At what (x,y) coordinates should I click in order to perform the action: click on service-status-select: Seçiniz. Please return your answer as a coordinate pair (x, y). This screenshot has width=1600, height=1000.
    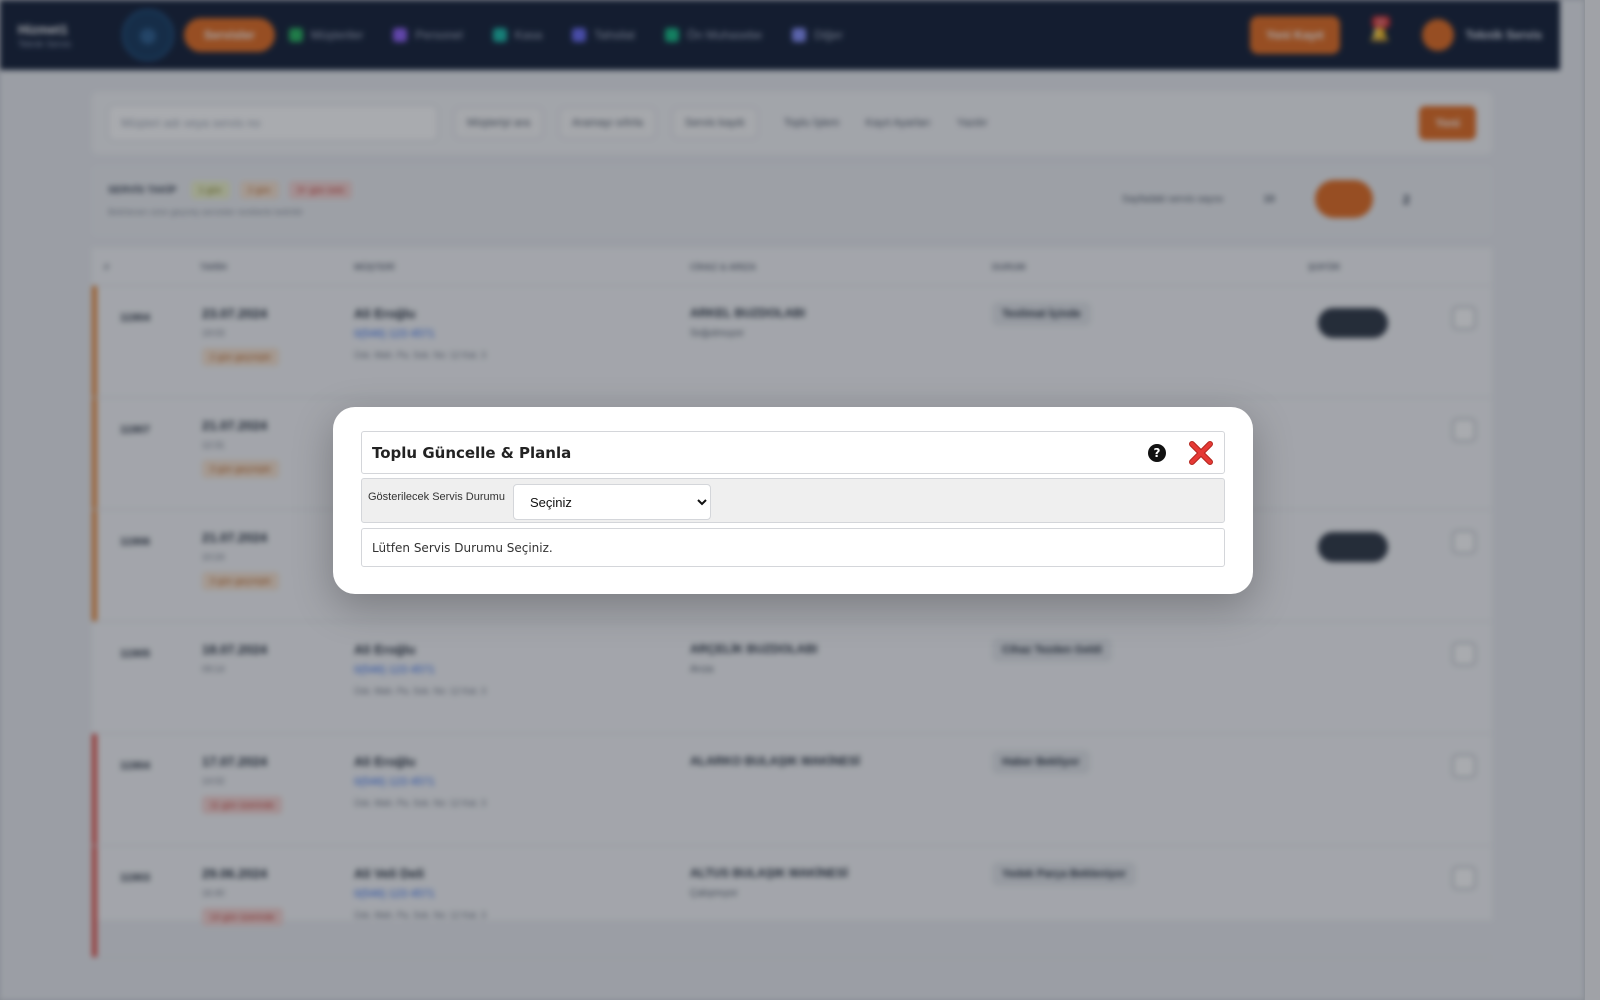
    Looking at the image, I should click on (611, 502).